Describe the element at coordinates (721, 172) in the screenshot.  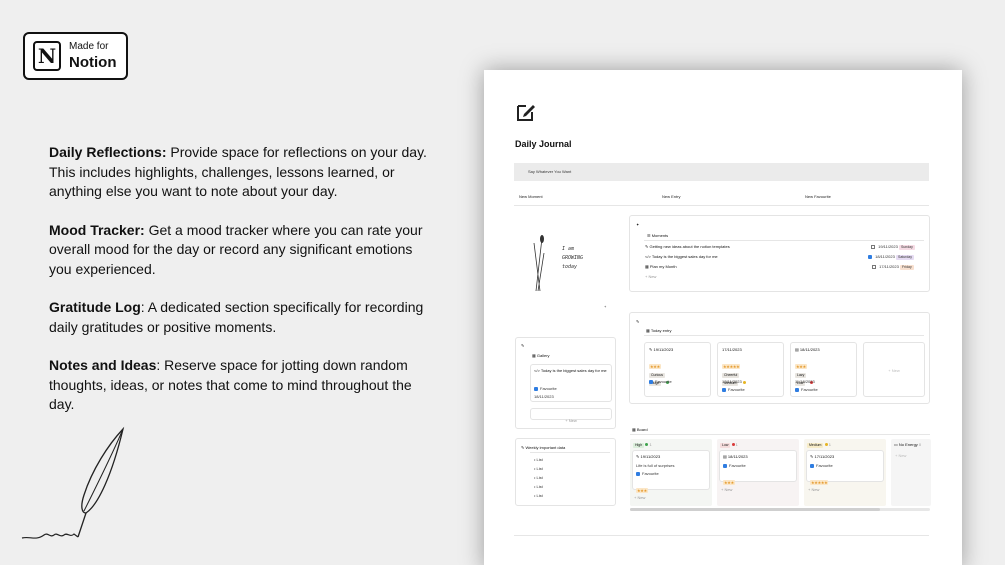
I see `say-whatever-callout: Say Whatever You Want` at that location.